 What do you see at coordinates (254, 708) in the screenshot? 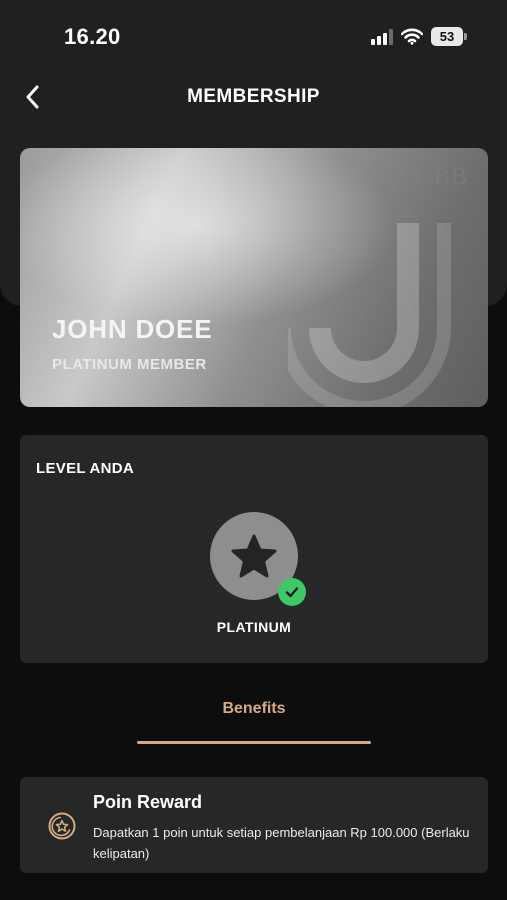
I see `tab-benefits-label: Benefits` at bounding box center [254, 708].